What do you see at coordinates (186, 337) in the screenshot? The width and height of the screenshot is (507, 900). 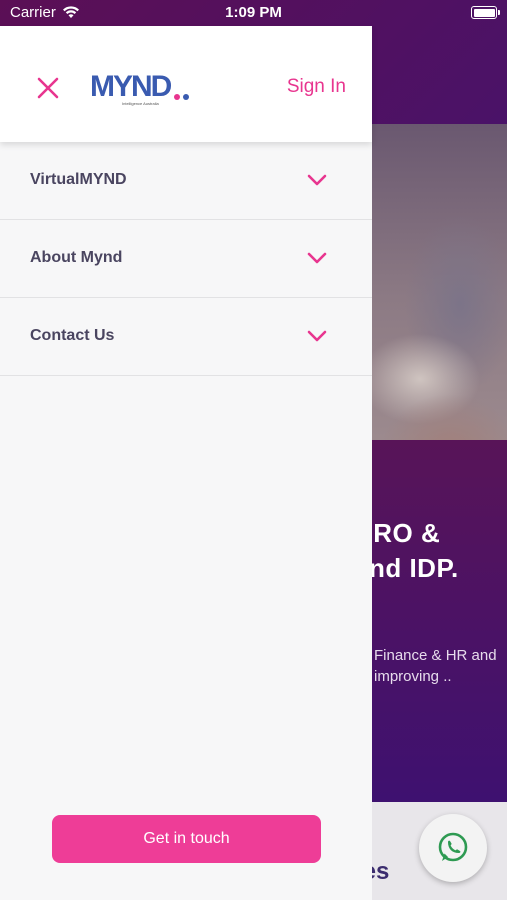 I see `menu-item-contact-us: Contact Us` at bounding box center [186, 337].